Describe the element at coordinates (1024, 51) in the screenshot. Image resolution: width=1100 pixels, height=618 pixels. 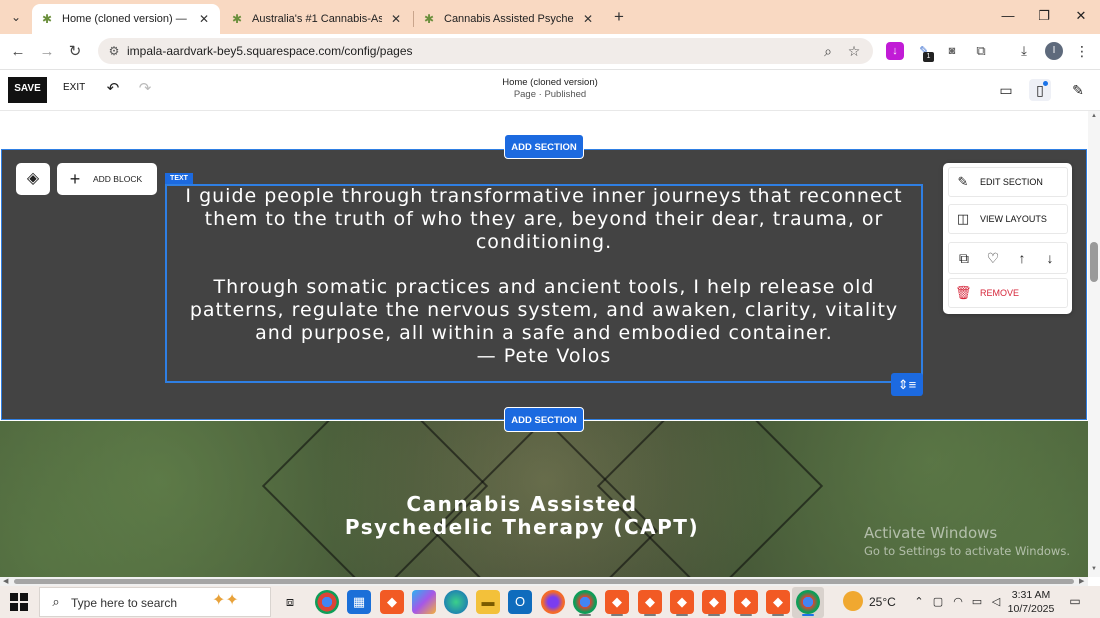
I see `downloads-icon: ⤓` at that location.